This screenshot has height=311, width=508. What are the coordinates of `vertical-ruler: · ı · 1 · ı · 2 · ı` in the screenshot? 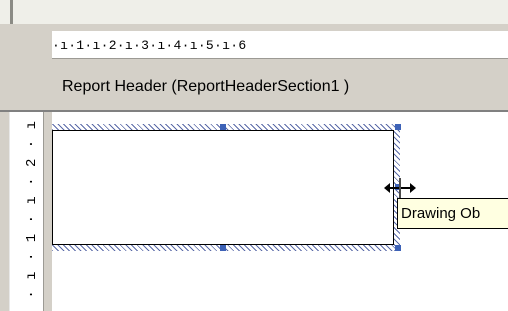 It's located at (26, 211).